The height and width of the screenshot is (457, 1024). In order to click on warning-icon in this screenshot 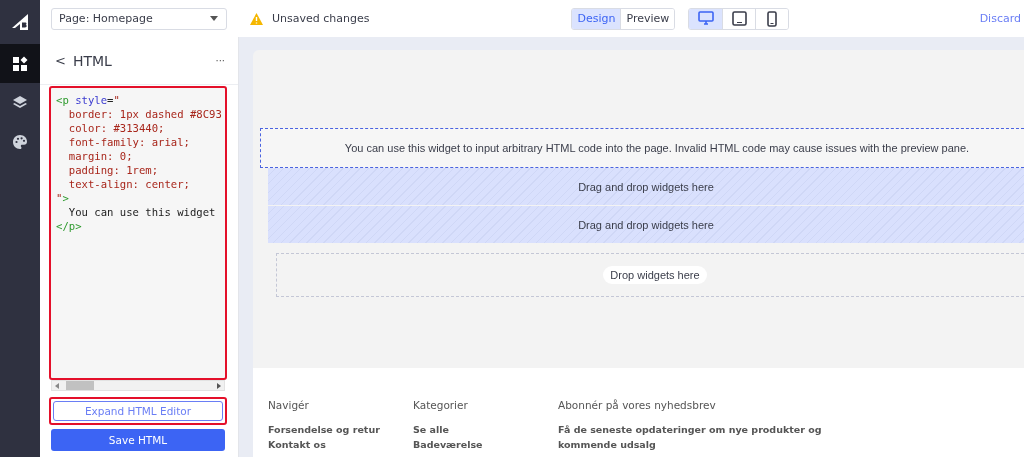, I will do `click(256, 18)`.